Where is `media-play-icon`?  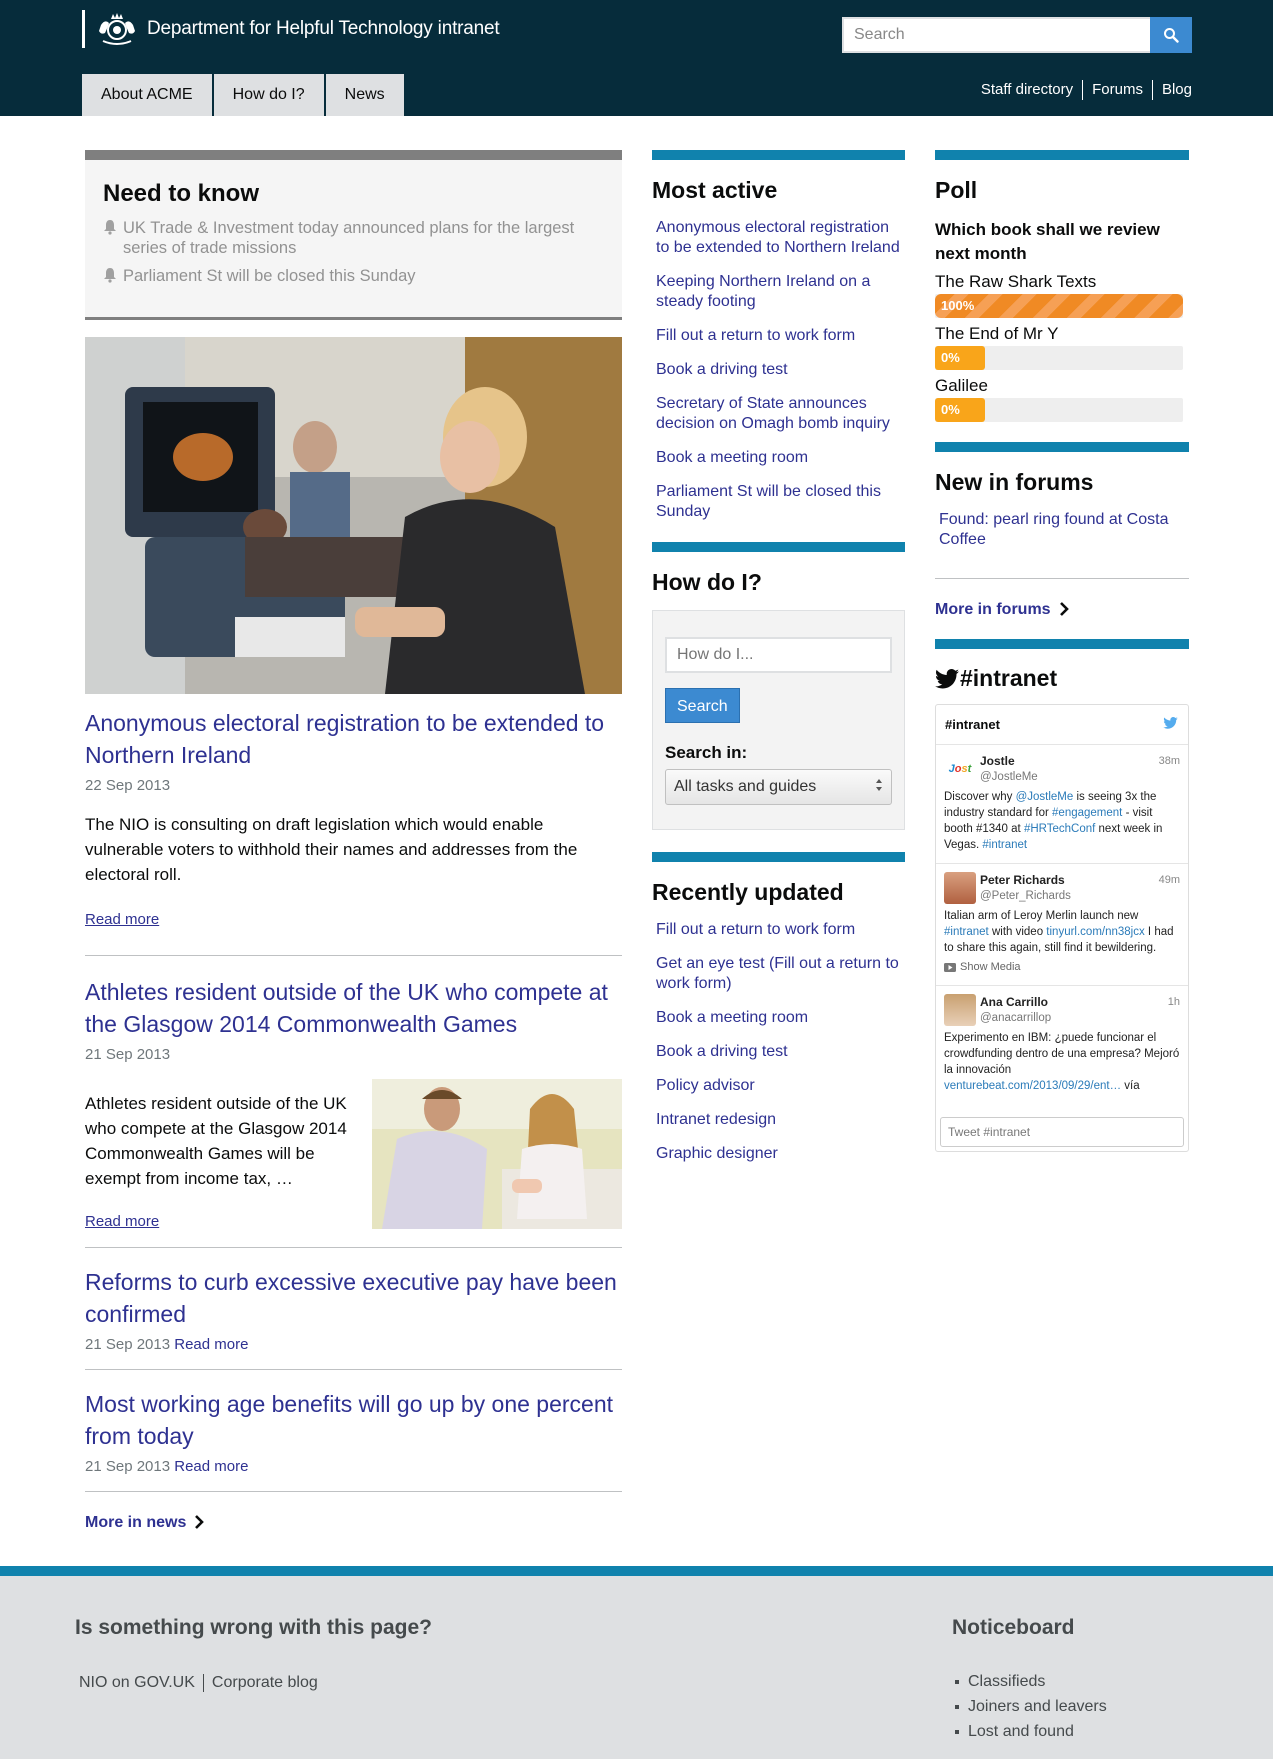 media-play-icon is located at coordinates (950, 967).